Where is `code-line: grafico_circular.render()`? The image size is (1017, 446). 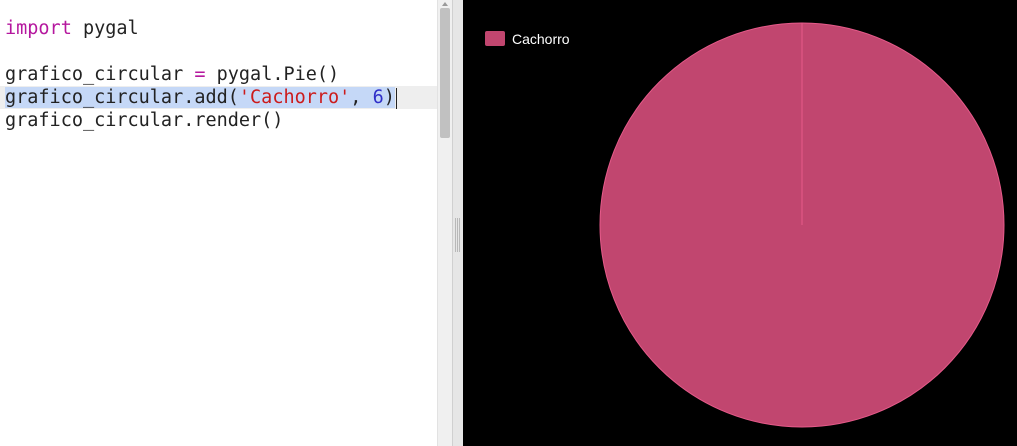
code-line: grafico_circular.render() is located at coordinates (218, 120).